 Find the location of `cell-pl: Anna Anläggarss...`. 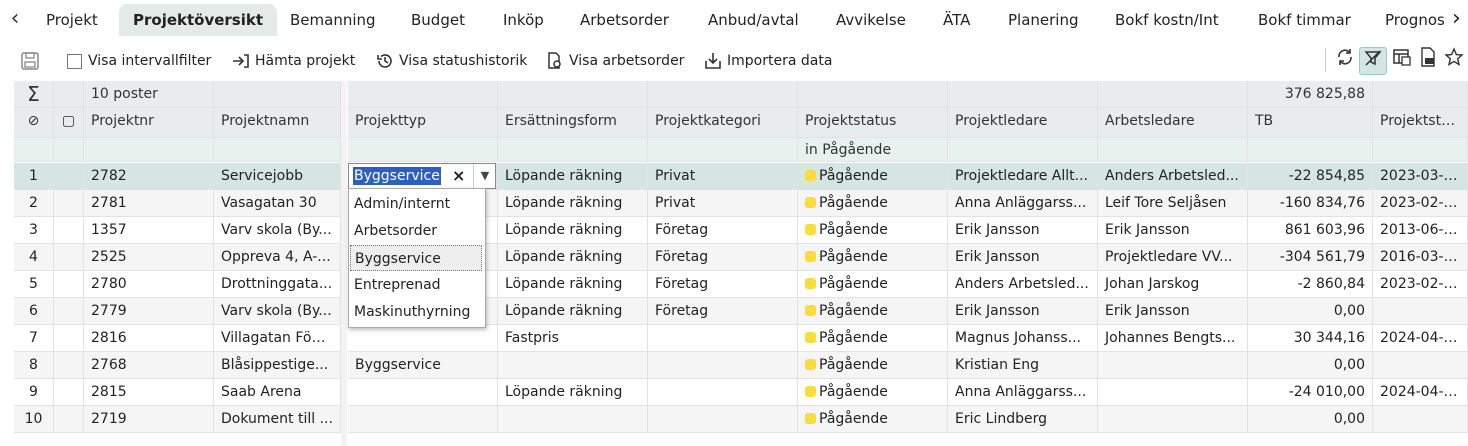

cell-pl: Anna Anläggarss... is located at coordinates (1023, 392).